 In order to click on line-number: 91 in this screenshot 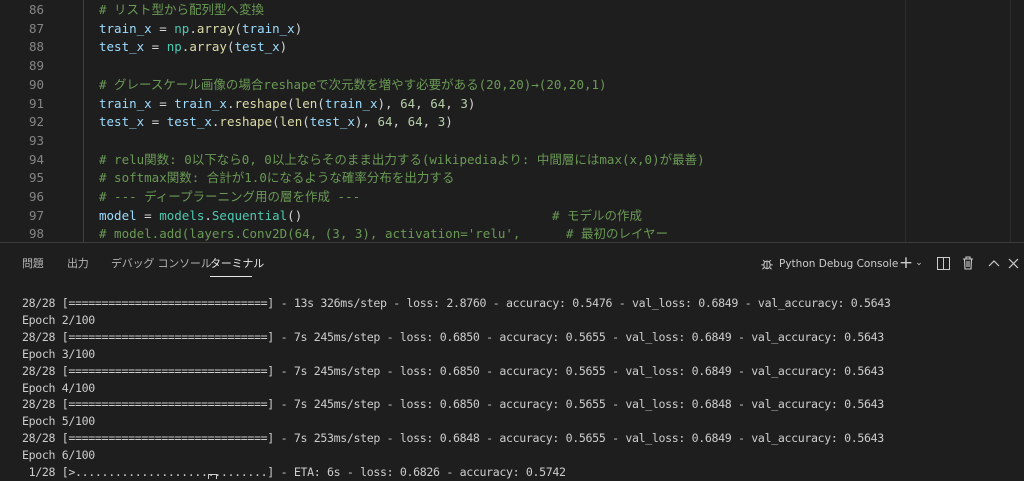, I will do `click(36, 103)`.